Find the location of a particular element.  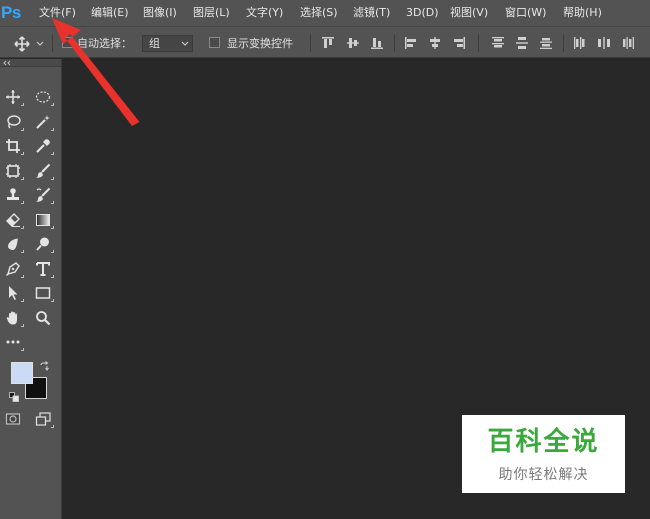

rectangle-tool is located at coordinates (43, 293).